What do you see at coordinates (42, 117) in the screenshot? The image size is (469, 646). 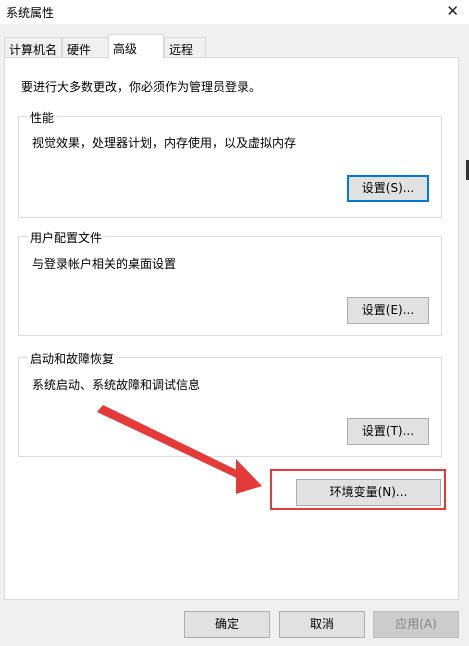 I see `performance-group-title: 性能` at bounding box center [42, 117].